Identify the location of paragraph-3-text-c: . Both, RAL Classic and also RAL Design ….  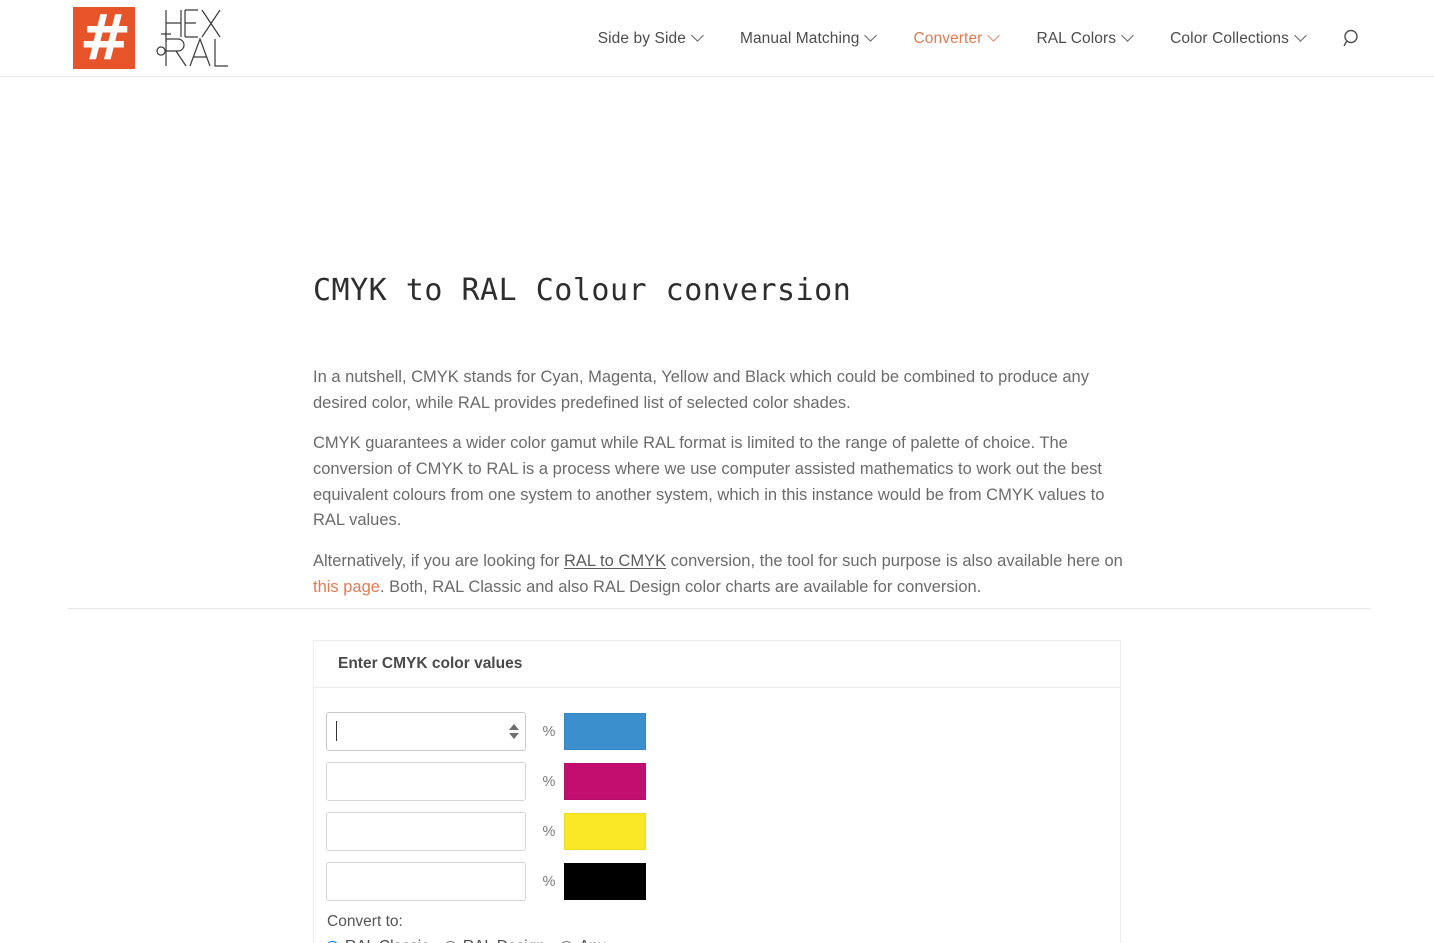
(680, 586).